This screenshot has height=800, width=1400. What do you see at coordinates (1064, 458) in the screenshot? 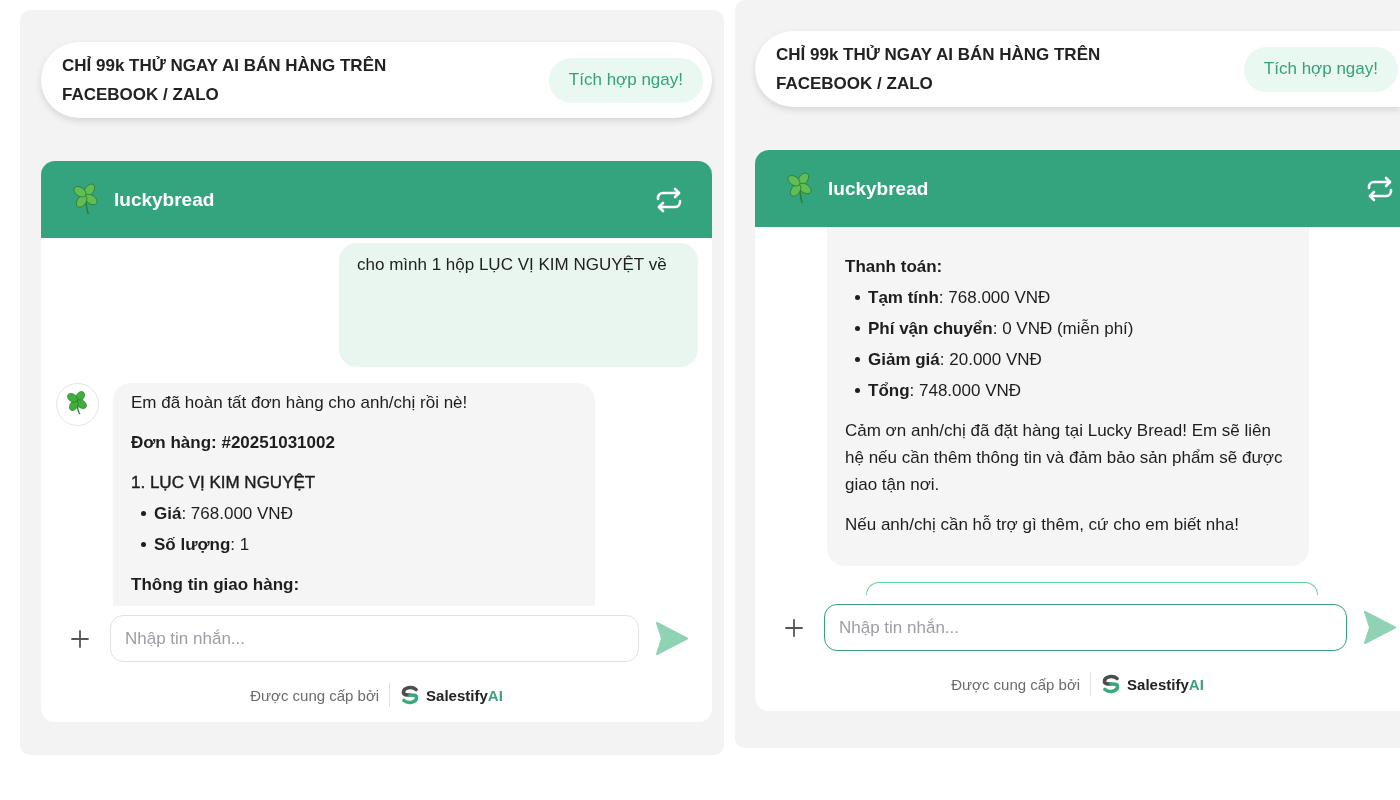
I see `message-text: Cảm ơn anh/chị đã đặt hàng tại Lucky Bread! Em sẽ liên hệ nếu cần thêm thông tin và đảm bảo sản phẩm sẽ được giao tận nơi.` at bounding box center [1064, 458].